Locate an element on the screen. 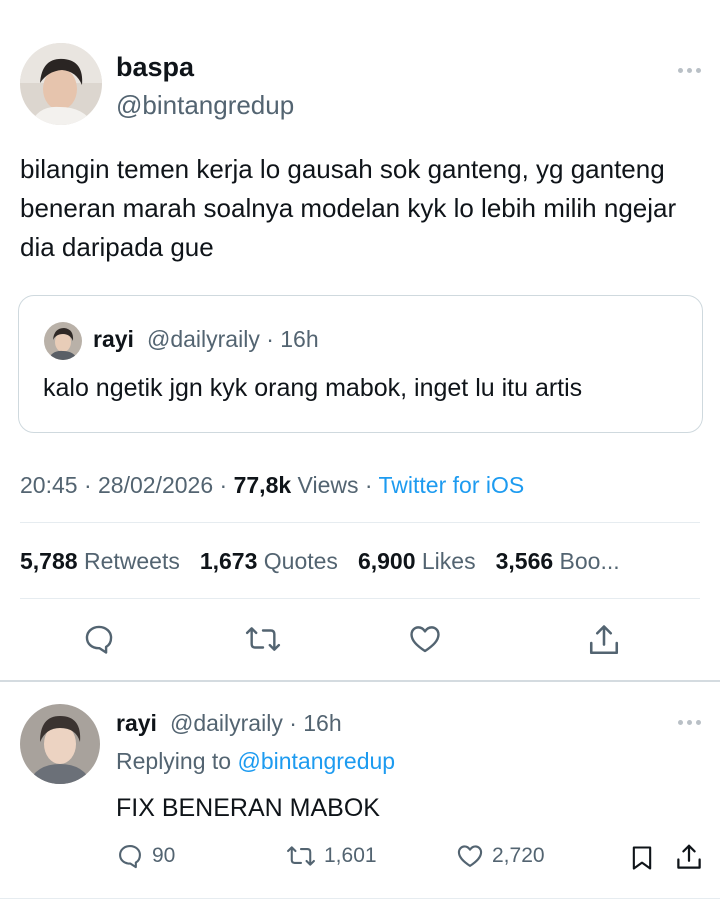  reply-handle-time: @dailyraily · 16h is located at coordinates (256, 723).